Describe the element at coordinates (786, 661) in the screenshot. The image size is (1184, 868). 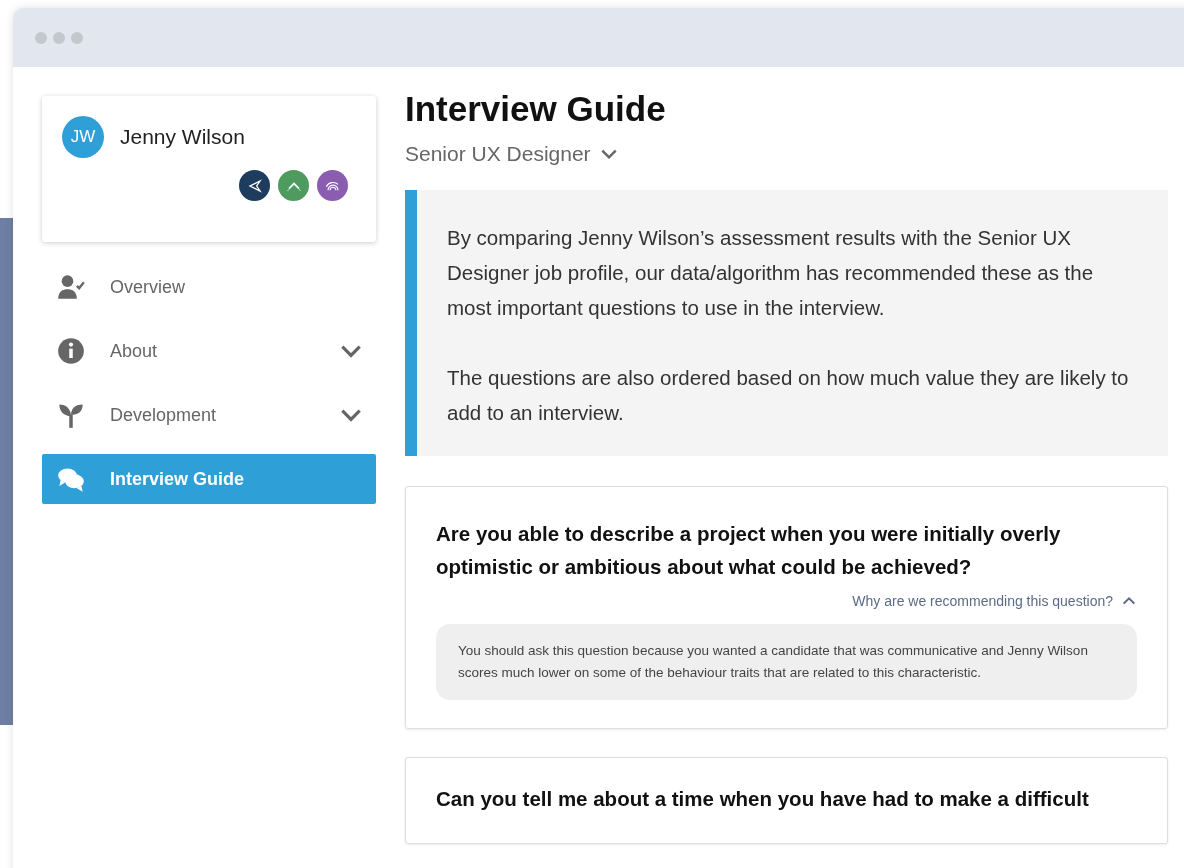
I see `reason-text: You should ask this question because you wanted a candidate that was communicative and Jenny Wilson scores much lower on some of the behaviour traits that are related to this characteristic.` at that location.